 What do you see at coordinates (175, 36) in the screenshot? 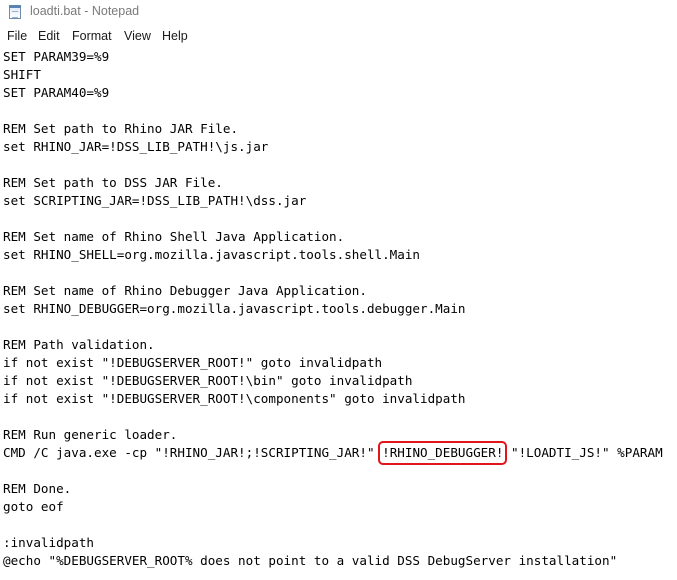
I see `menu-help: Help` at bounding box center [175, 36].